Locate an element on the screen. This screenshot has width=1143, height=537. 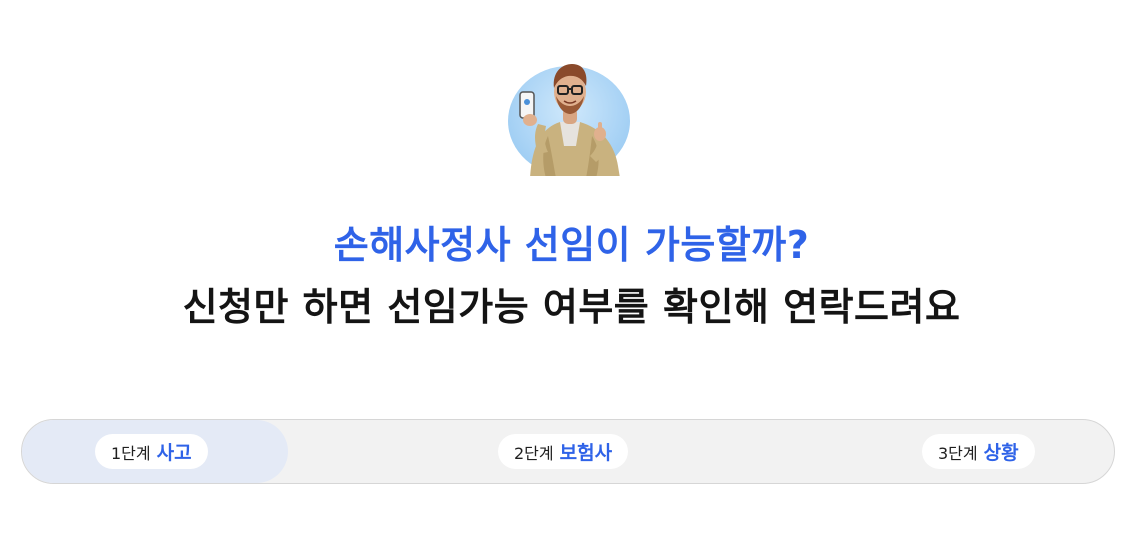
step-3-situation: 3단계 상황 is located at coordinates (978, 451).